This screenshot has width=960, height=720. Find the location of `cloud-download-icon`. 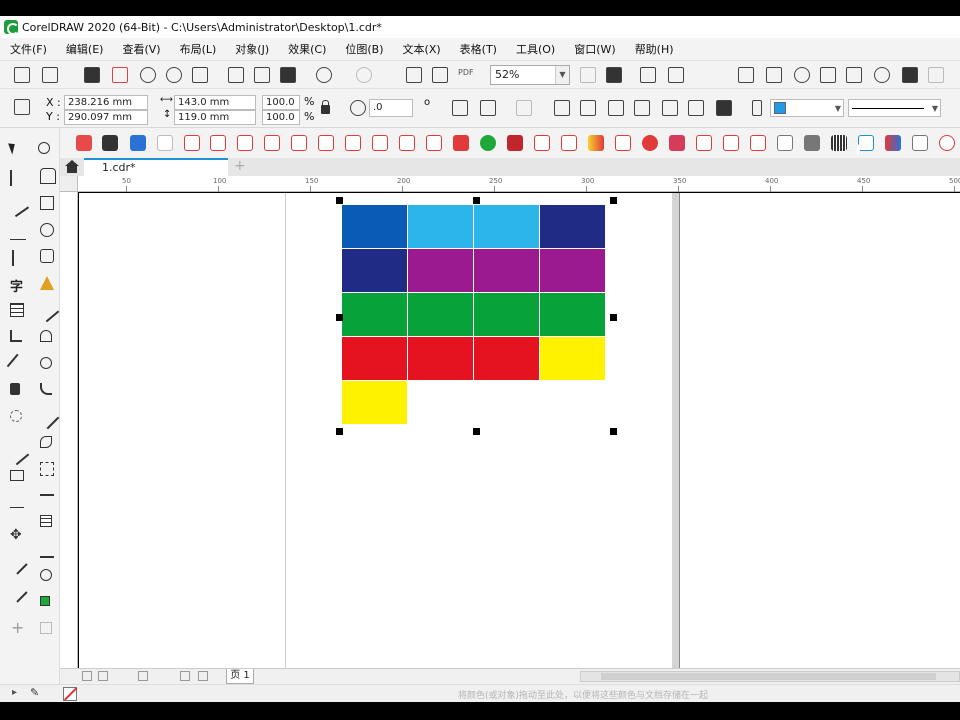

cloud-download-icon is located at coordinates (174, 75).